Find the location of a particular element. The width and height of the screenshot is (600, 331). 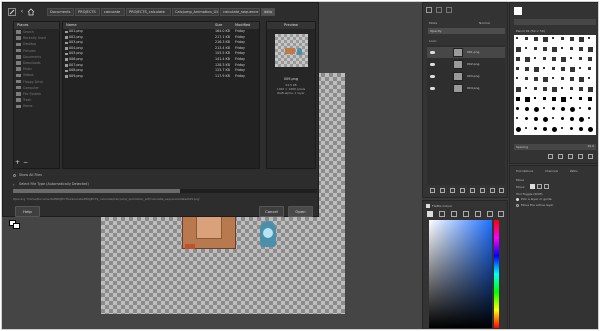

path-button-calculate: calculate is located at coordinates (113, 12).